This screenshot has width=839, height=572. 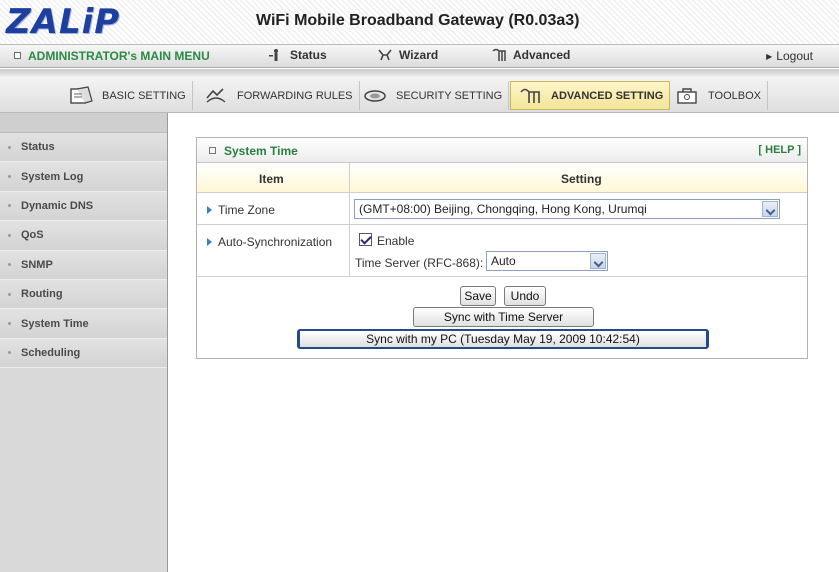 I want to click on panel-title-text: System Time, so click(x=261, y=151).